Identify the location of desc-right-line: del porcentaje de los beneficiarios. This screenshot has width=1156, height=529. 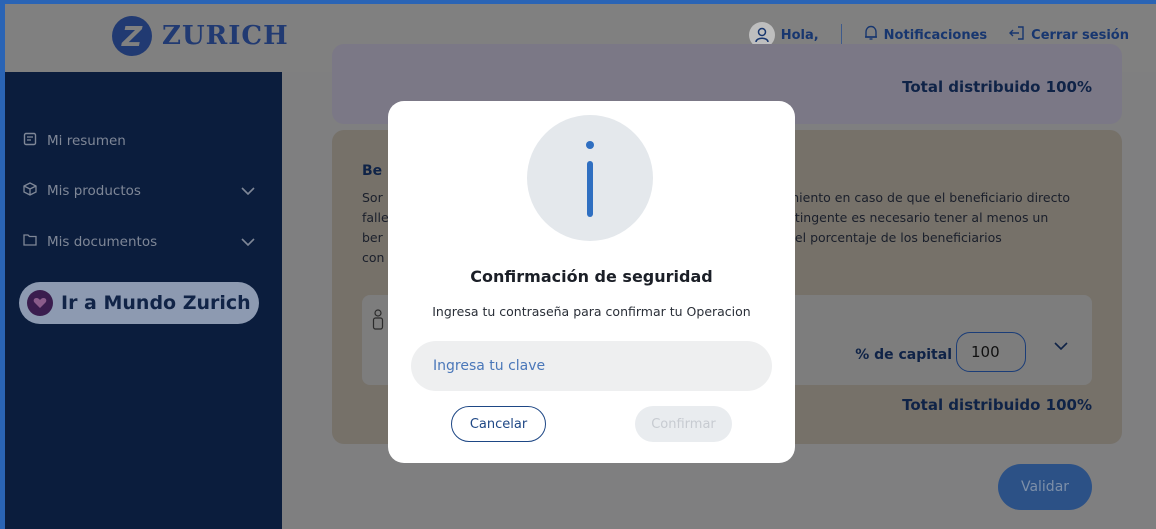
(894, 237).